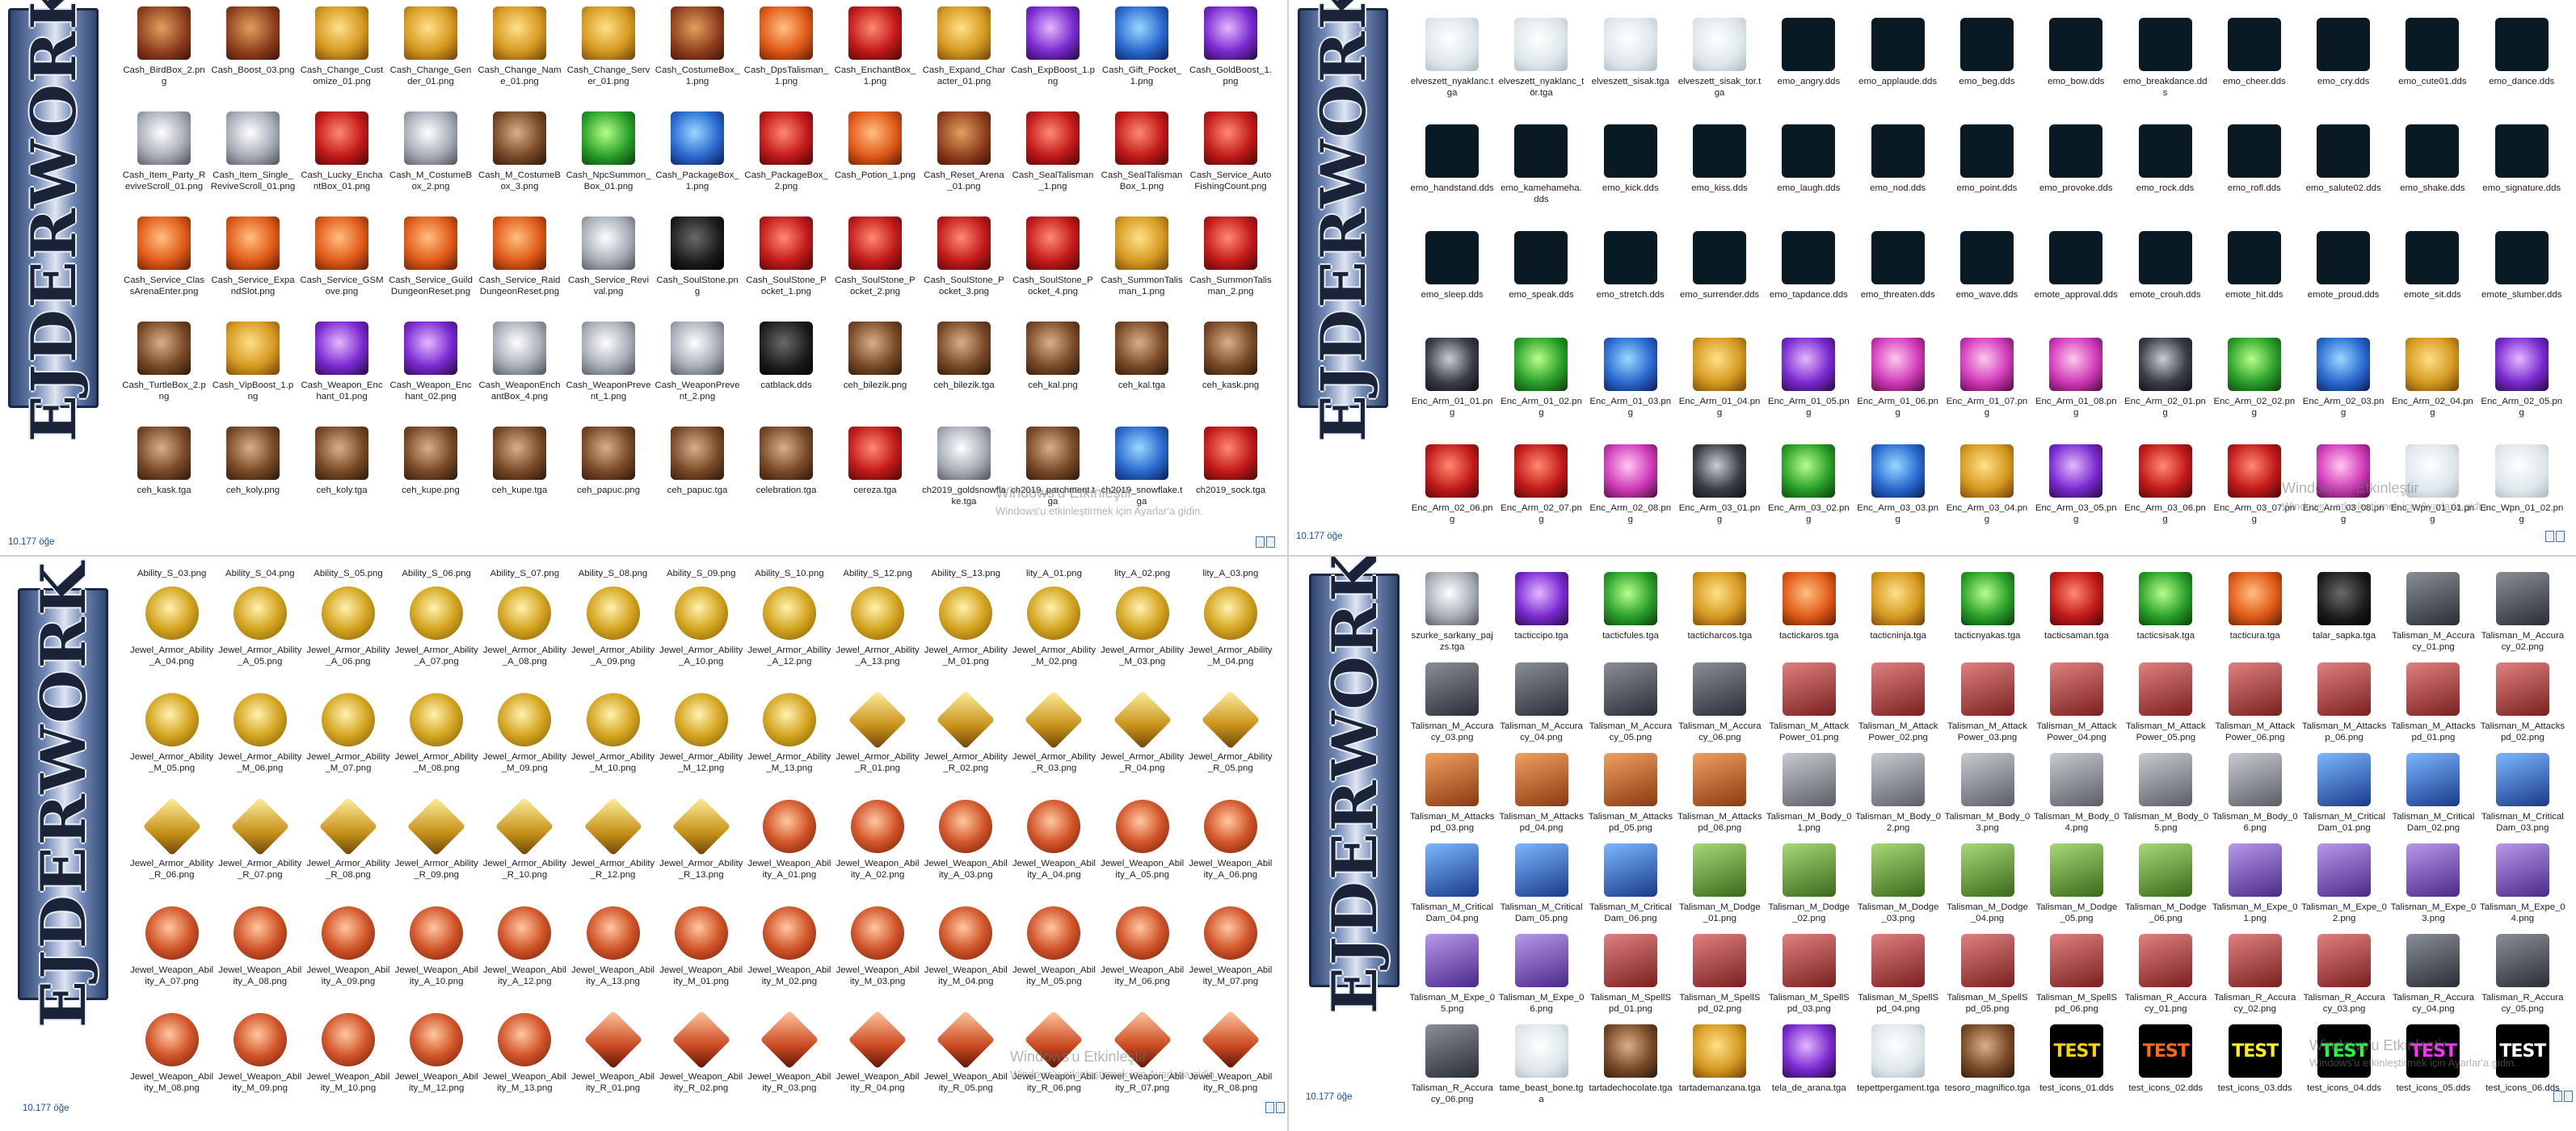 The image size is (2576, 1131). I want to click on file-item: Jewel_Armor_Ability_A_06.png, so click(348, 640).